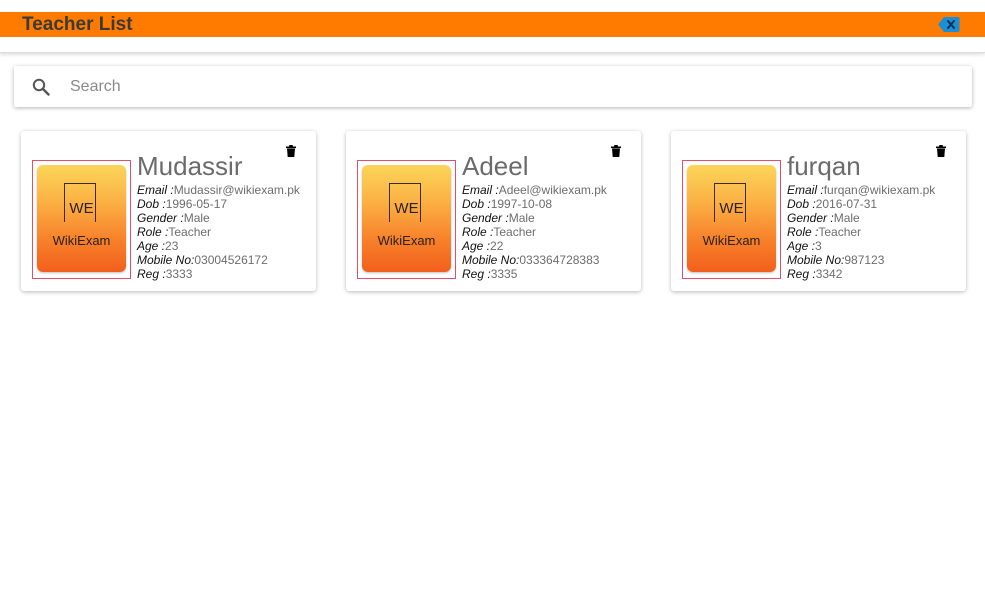  I want to click on search-bar, so click(493, 86).